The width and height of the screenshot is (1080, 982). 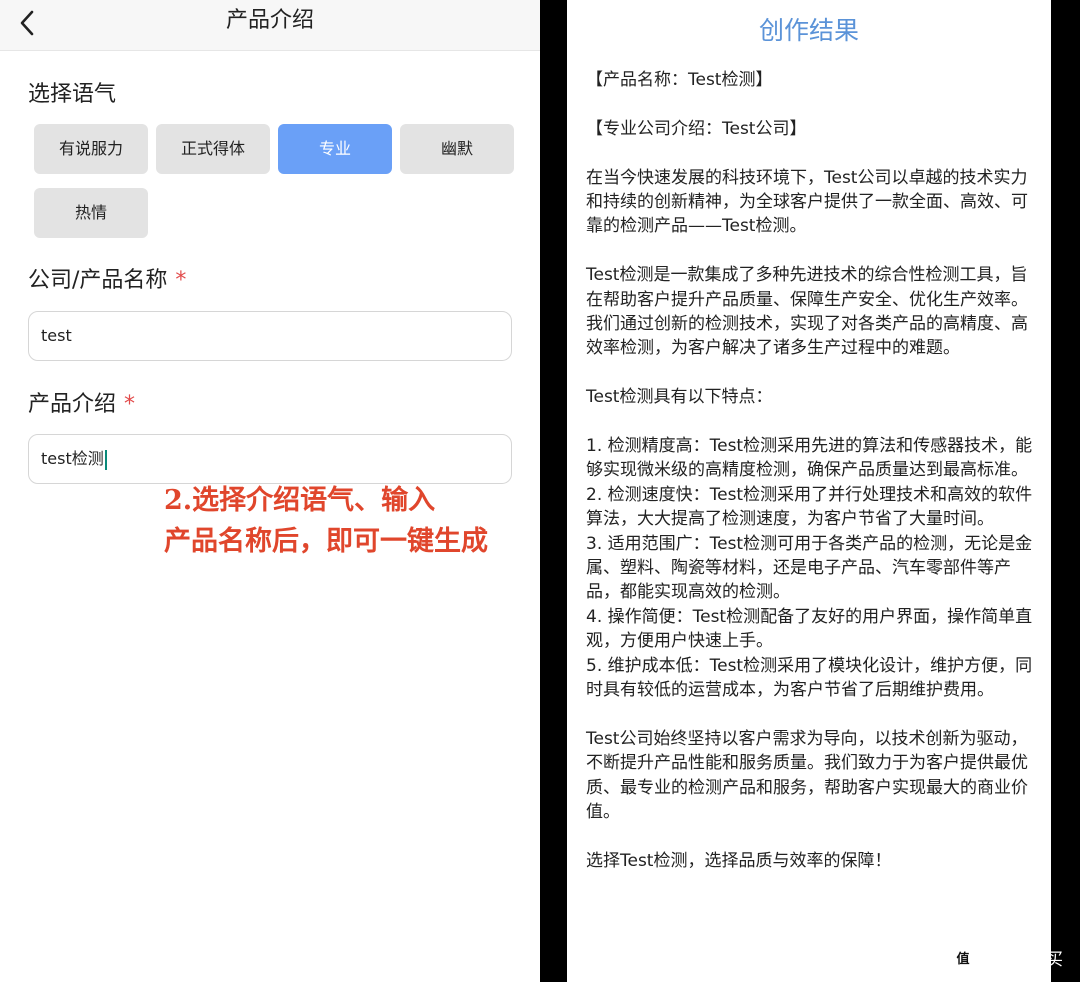 What do you see at coordinates (270, 459) in the screenshot?
I see `product-intro-input: test检测` at bounding box center [270, 459].